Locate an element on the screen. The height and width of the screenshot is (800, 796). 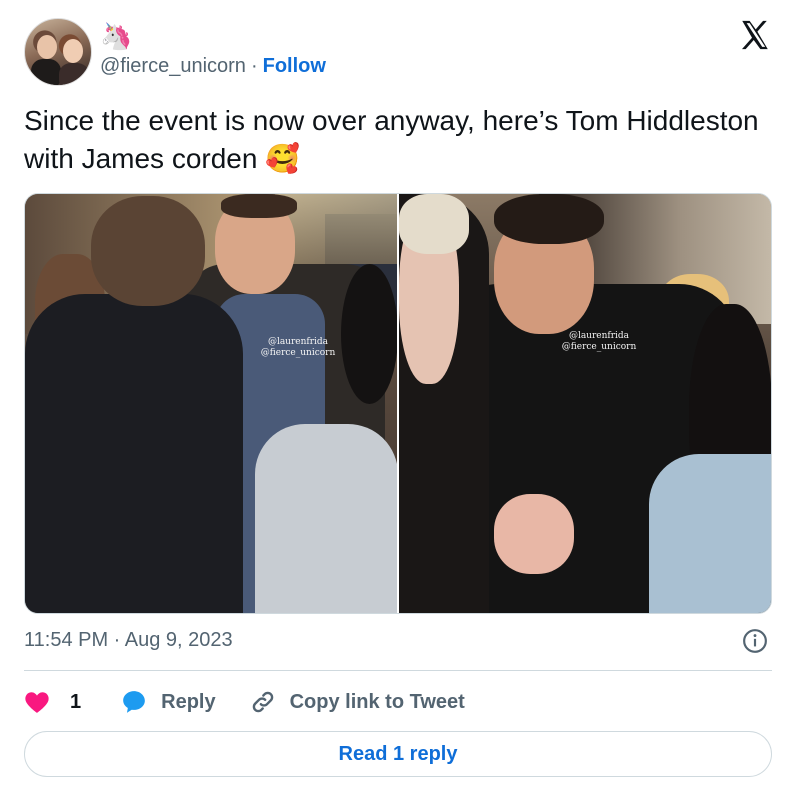
copy-link-label: Copy link to Tweet is located at coordinates (377, 701).